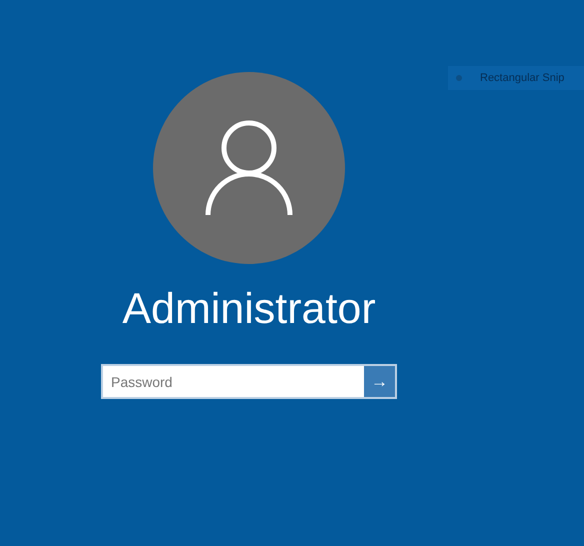 This screenshot has height=546, width=584. Describe the element at coordinates (249, 309) in the screenshot. I see `user-name: Administrator` at that location.